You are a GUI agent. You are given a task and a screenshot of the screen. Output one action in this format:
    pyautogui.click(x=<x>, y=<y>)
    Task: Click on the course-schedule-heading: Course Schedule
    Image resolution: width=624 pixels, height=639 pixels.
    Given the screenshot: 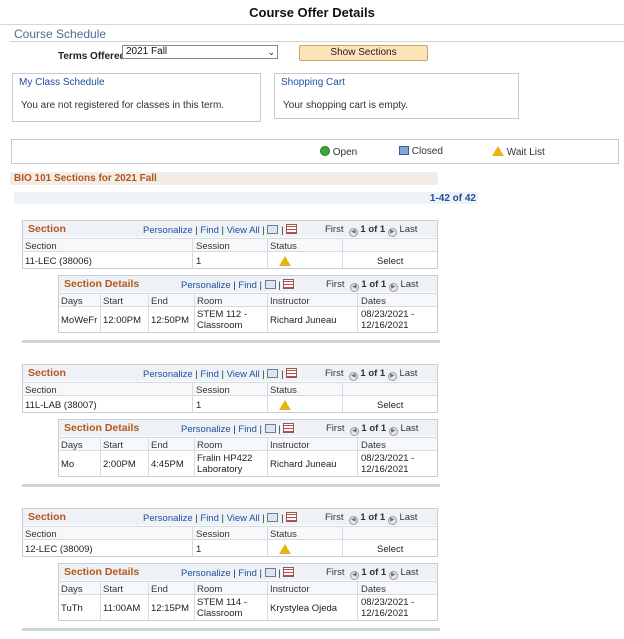 What is the action you would take?
    pyautogui.click(x=60, y=34)
    